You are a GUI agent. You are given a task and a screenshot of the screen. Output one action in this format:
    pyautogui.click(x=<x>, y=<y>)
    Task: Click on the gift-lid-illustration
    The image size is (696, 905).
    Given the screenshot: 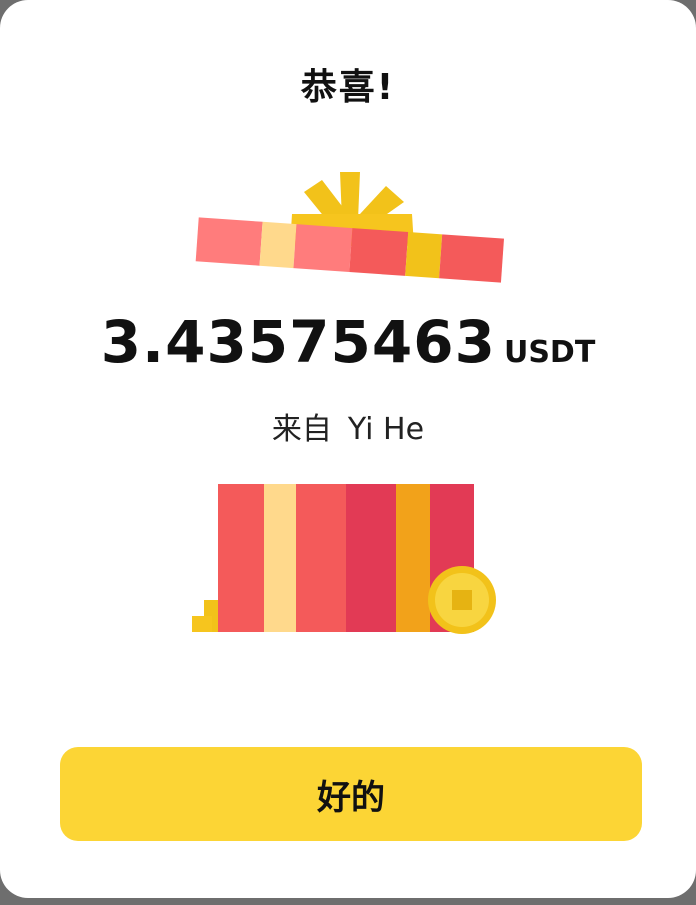 What is the action you would take?
    pyautogui.click(x=350, y=227)
    